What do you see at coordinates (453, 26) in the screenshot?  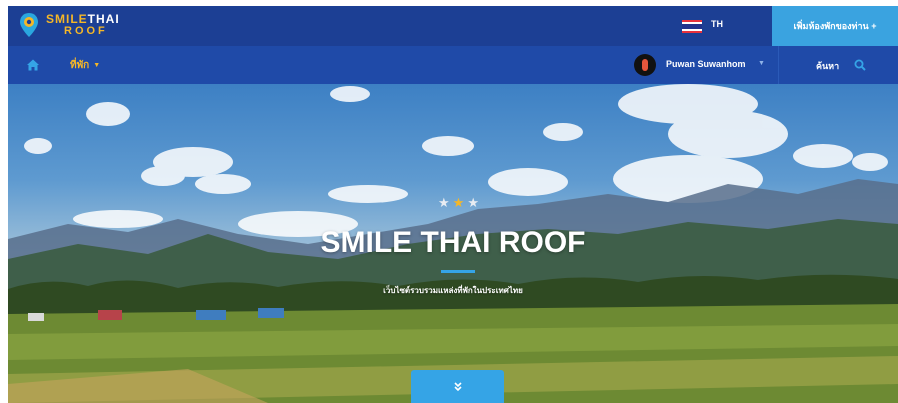 I see `top-bar: SMILETHAI ROOF TH เพิ่มห้องพักของท่าน +` at bounding box center [453, 26].